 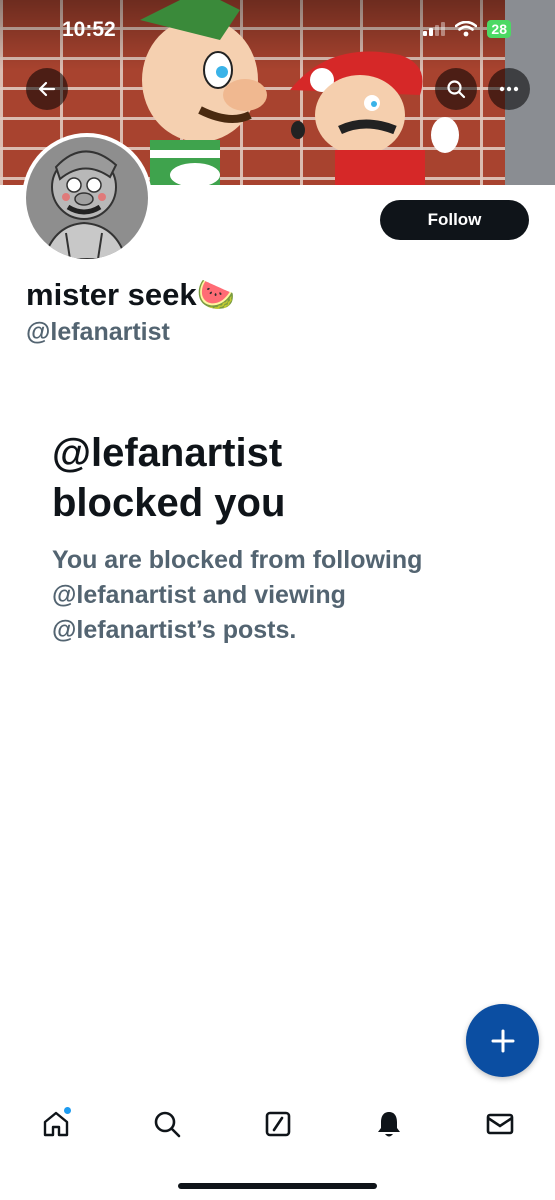 I want to click on wifi-icon, so click(x=466, y=29).